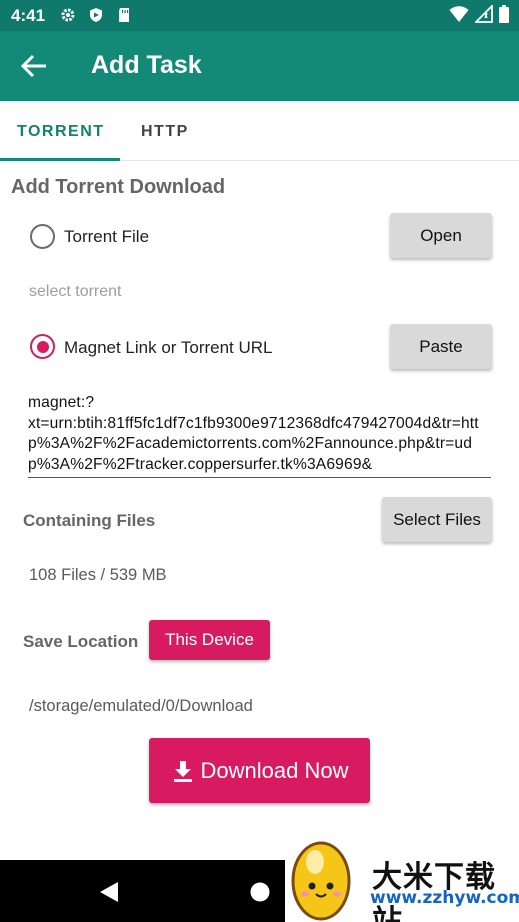  What do you see at coordinates (98, 575) in the screenshot?
I see `files-summary: 108 Files / 539 MB` at bounding box center [98, 575].